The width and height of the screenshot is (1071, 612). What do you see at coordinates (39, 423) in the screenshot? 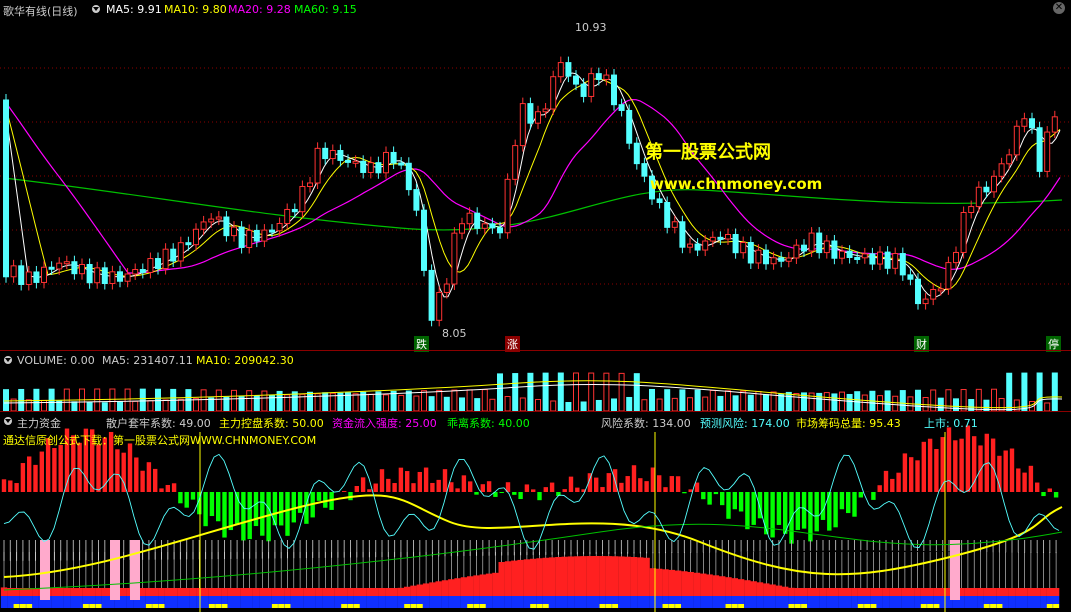
I see `indicator-name: 主力资金` at bounding box center [39, 423].